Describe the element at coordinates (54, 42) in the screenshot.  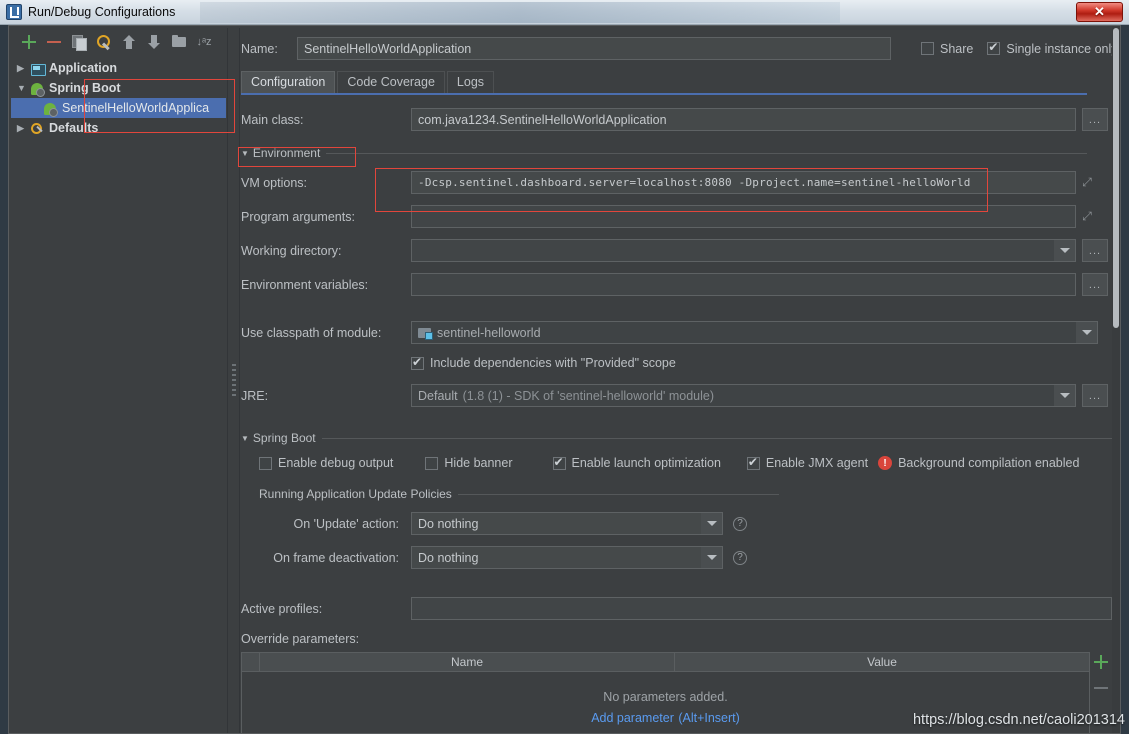
I see `remove-icon` at that location.